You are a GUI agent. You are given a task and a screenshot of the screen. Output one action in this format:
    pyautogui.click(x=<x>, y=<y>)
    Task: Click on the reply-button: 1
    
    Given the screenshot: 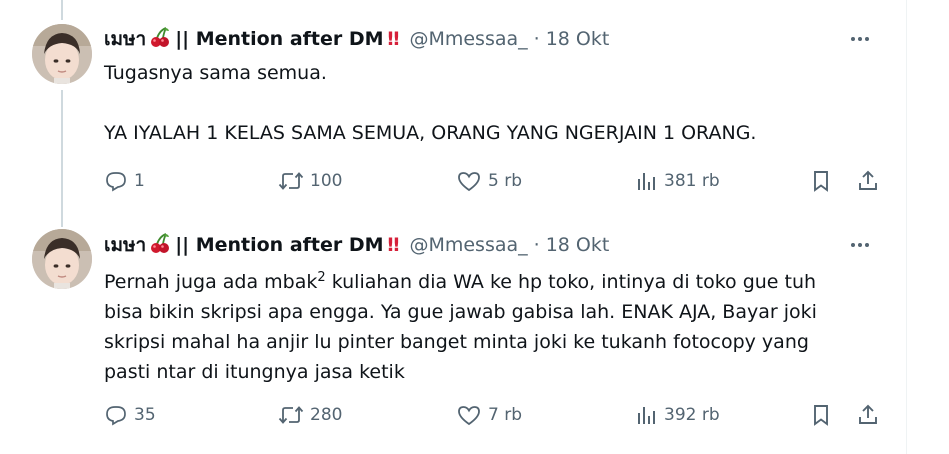 What is the action you would take?
    pyautogui.click(x=124, y=181)
    